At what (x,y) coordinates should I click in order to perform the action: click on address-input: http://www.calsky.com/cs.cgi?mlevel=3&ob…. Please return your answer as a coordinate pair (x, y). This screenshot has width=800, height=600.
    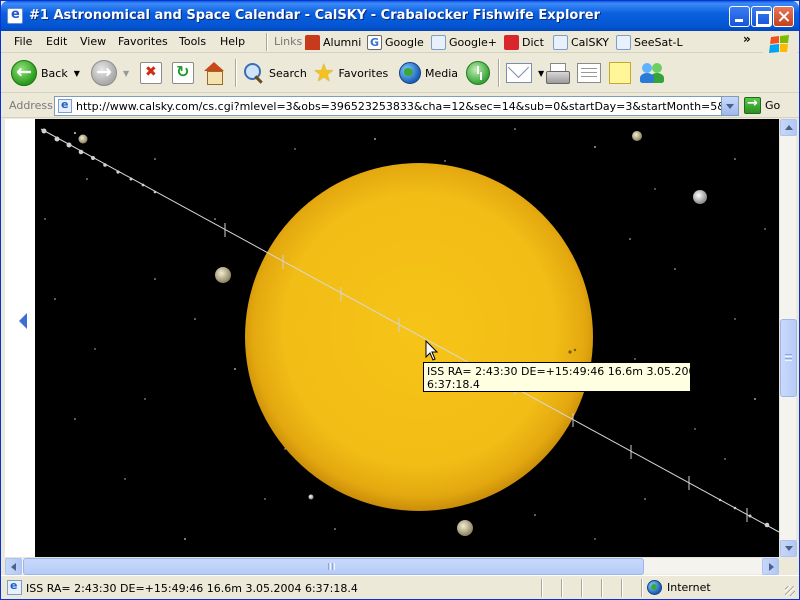
    Looking at the image, I should click on (396, 106).